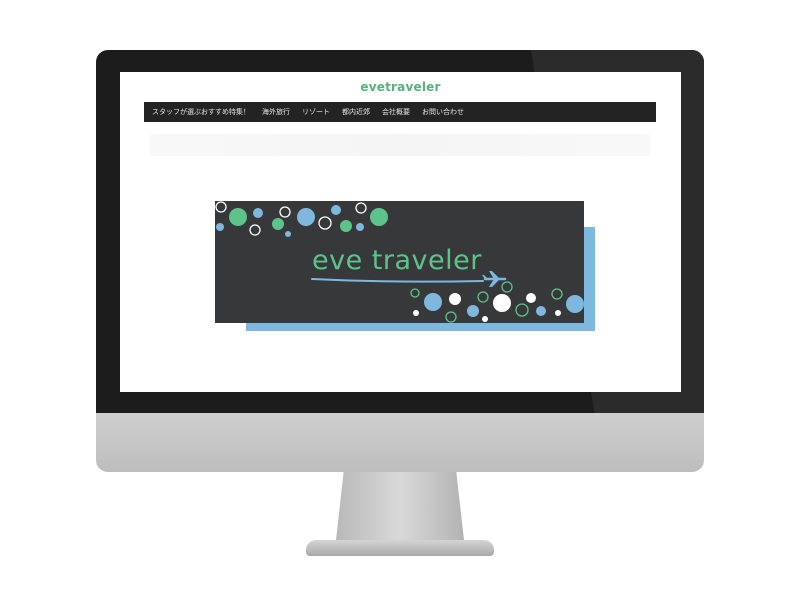 This screenshot has width=800, height=600. I want to click on nav-item-resort: リゾート, so click(316, 112).